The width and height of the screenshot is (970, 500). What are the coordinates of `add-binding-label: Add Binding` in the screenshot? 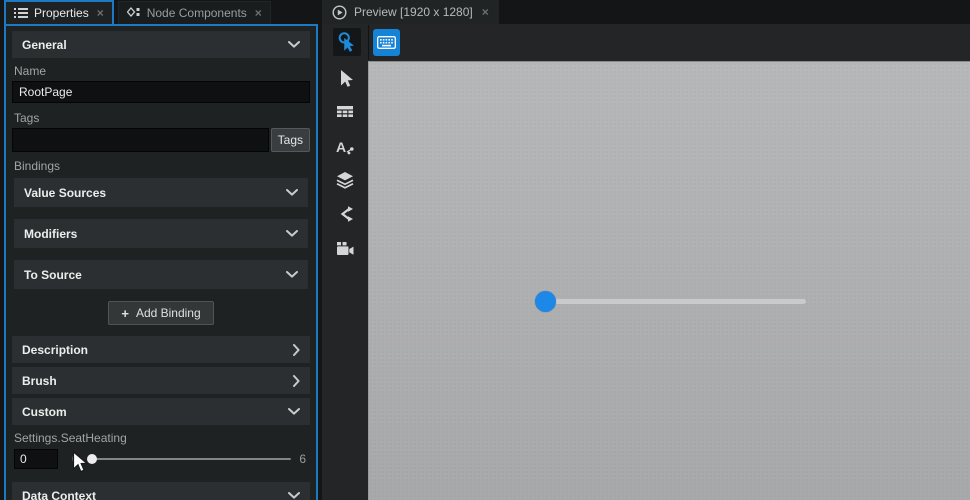 It's located at (168, 313).